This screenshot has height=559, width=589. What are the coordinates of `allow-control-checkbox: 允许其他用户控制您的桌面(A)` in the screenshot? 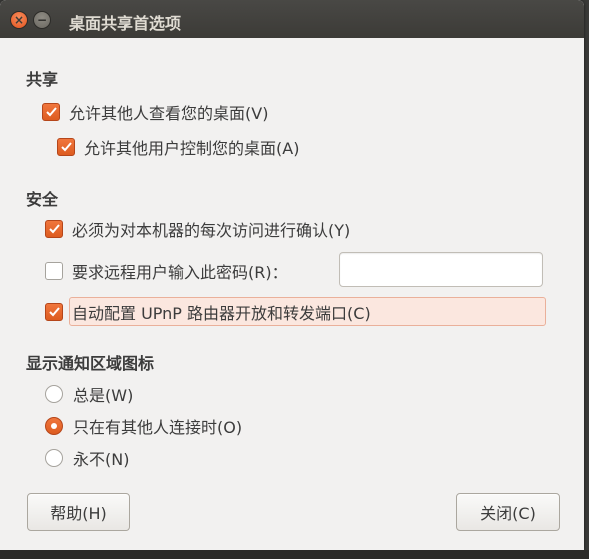 It's located at (178, 147).